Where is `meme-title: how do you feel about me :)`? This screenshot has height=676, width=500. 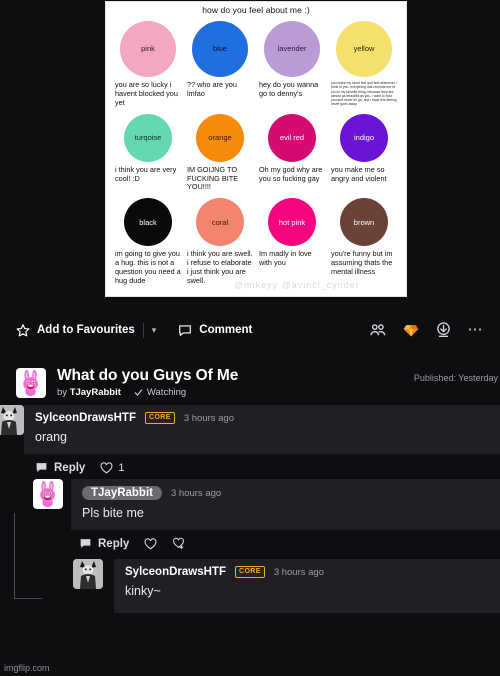 meme-title: how do you feel about me :) is located at coordinates (256, 10).